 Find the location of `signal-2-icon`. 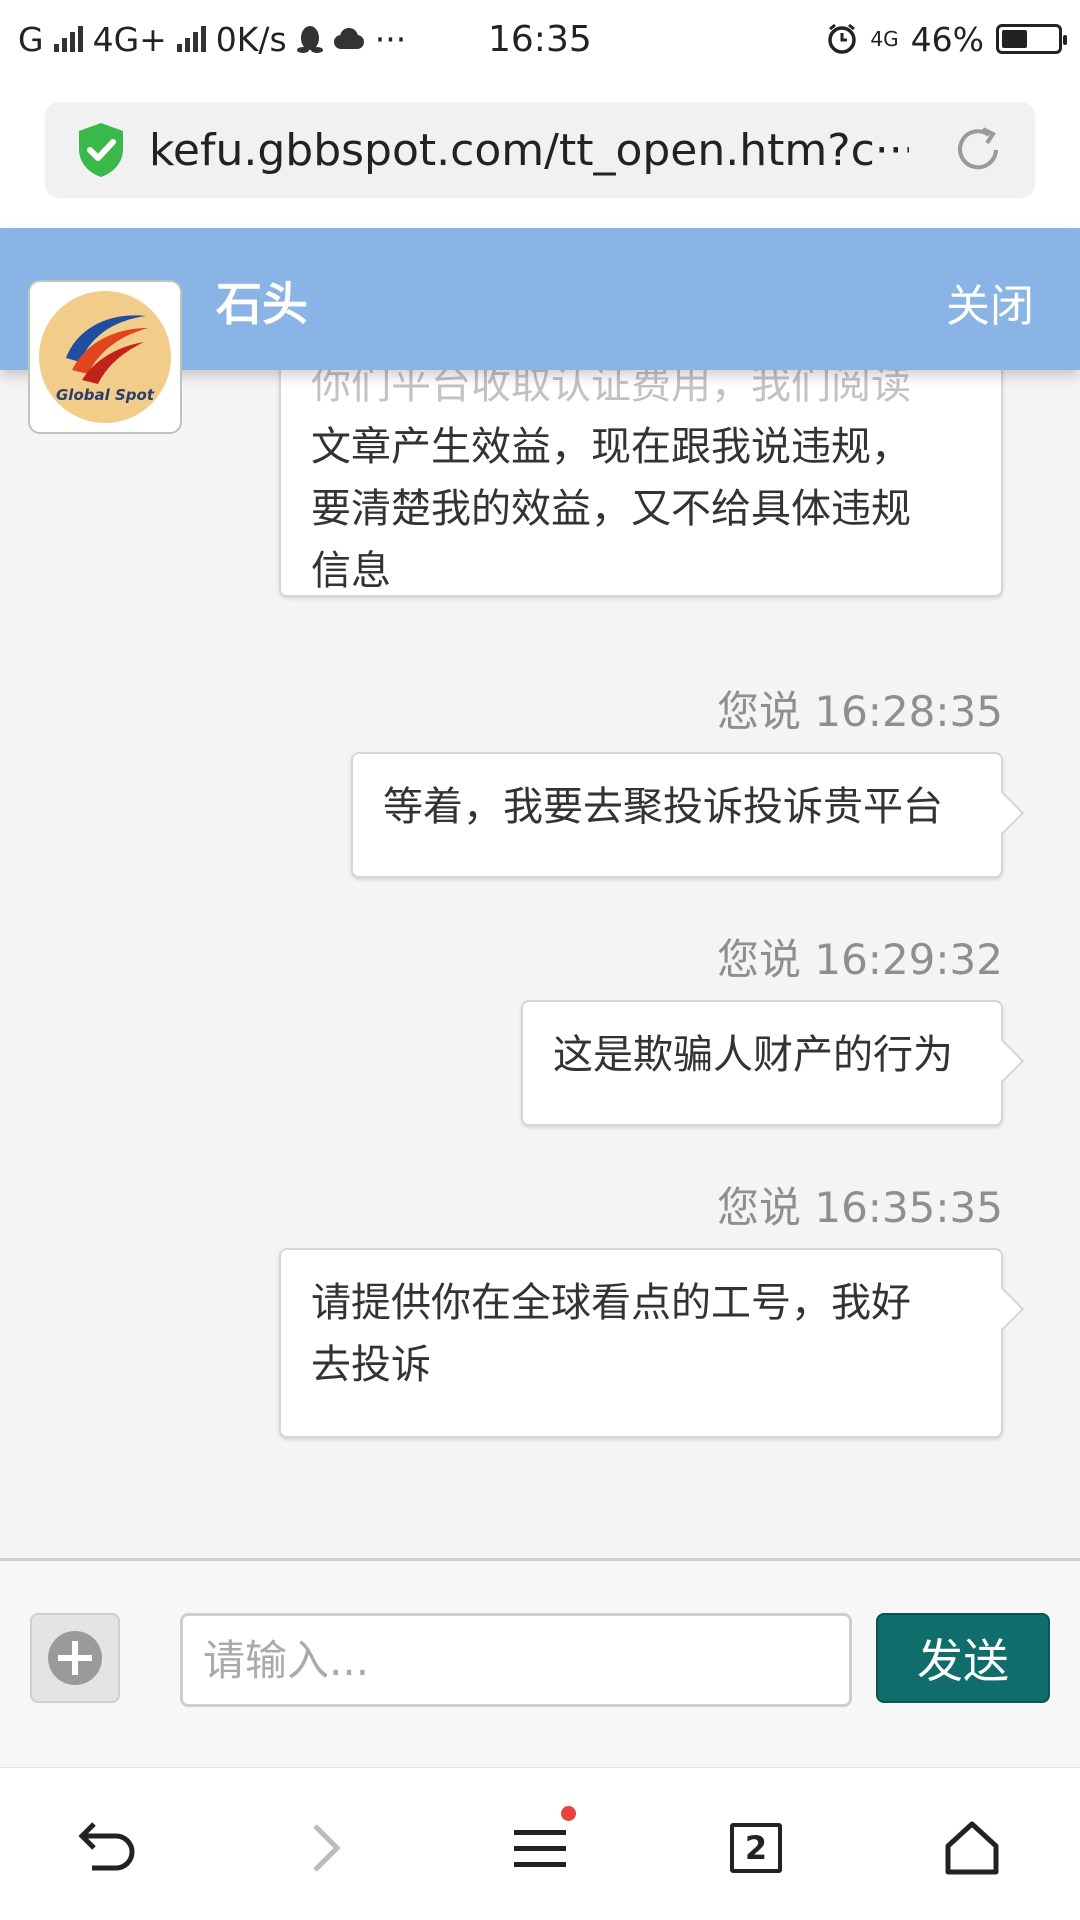

signal-2-icon is located at coordinates (191, 39).